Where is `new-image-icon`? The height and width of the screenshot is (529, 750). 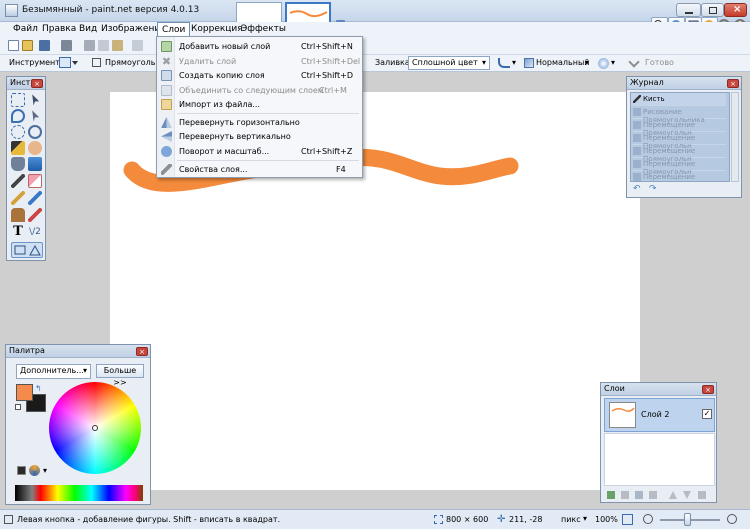 new-image-icon is located at coordinates (13, 45).